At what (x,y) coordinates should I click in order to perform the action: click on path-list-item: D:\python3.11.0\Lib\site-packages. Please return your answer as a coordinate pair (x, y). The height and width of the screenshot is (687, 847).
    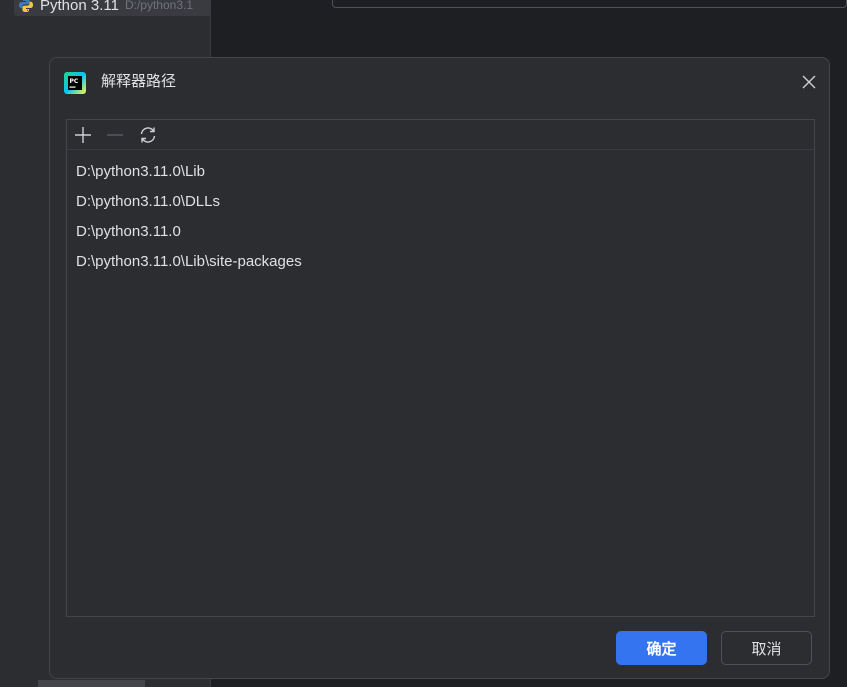
    Looking at the image, I should click on (440, 262).